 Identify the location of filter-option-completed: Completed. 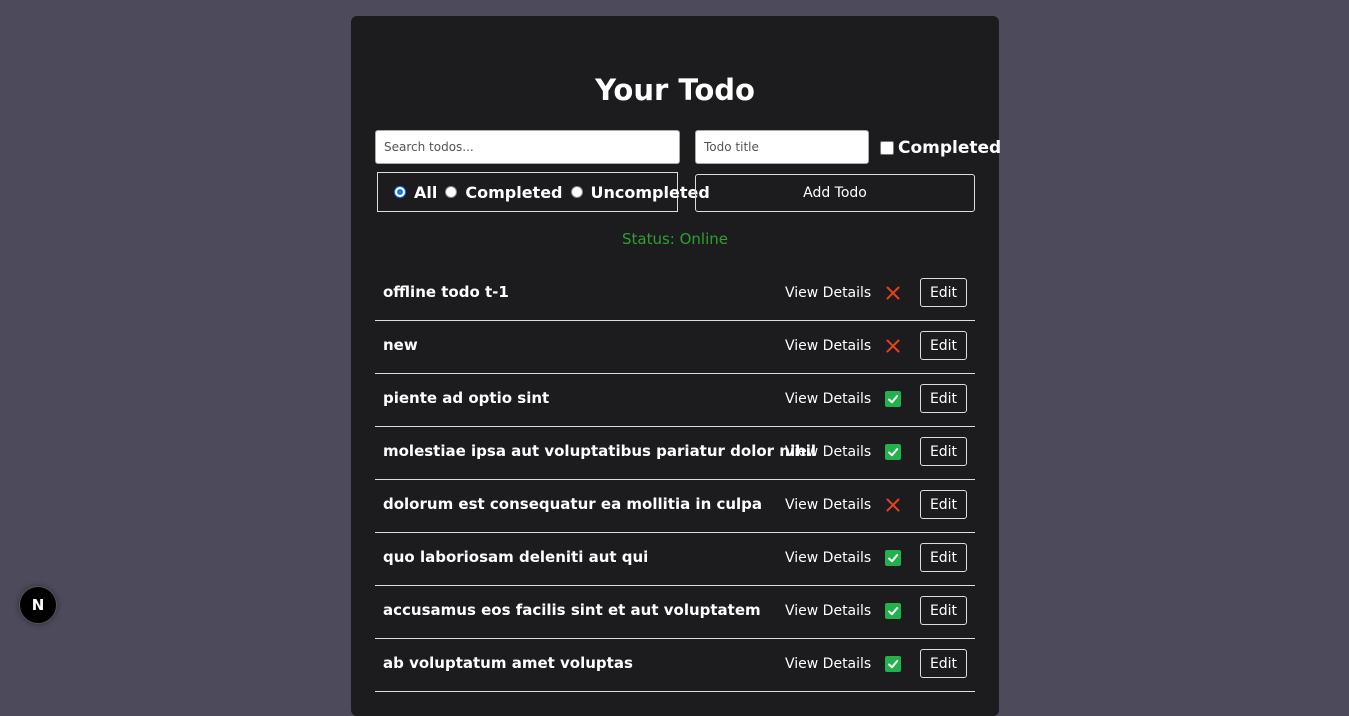
(504, 192).